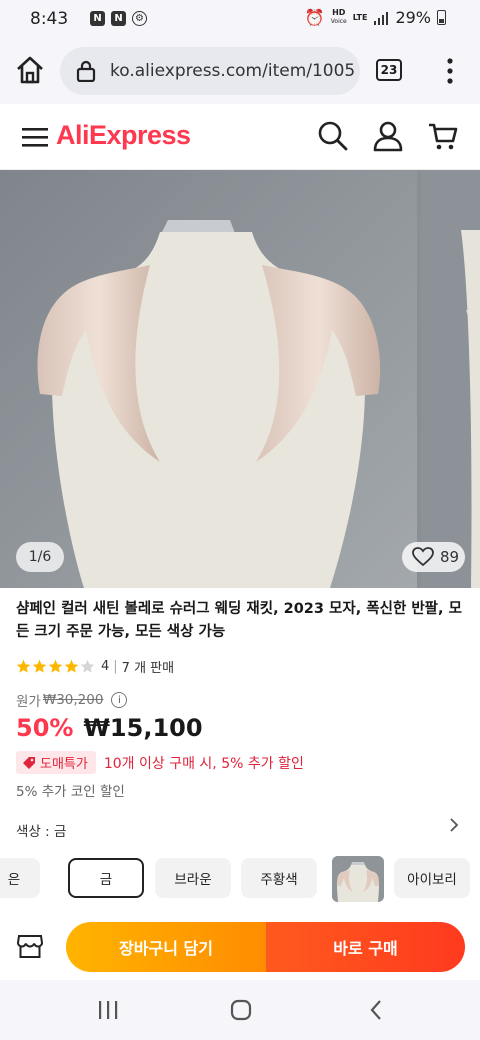 This screenshot has height=1040, width=480. I want to click on wishlist-count: 89, so click(450, 557).